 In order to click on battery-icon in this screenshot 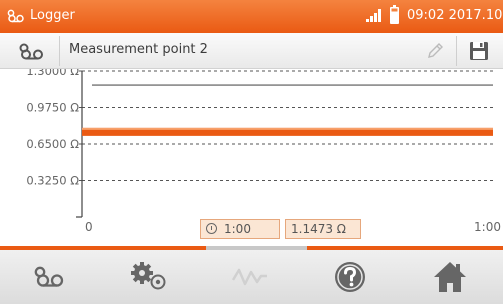, I will do `click(394, 14)`.